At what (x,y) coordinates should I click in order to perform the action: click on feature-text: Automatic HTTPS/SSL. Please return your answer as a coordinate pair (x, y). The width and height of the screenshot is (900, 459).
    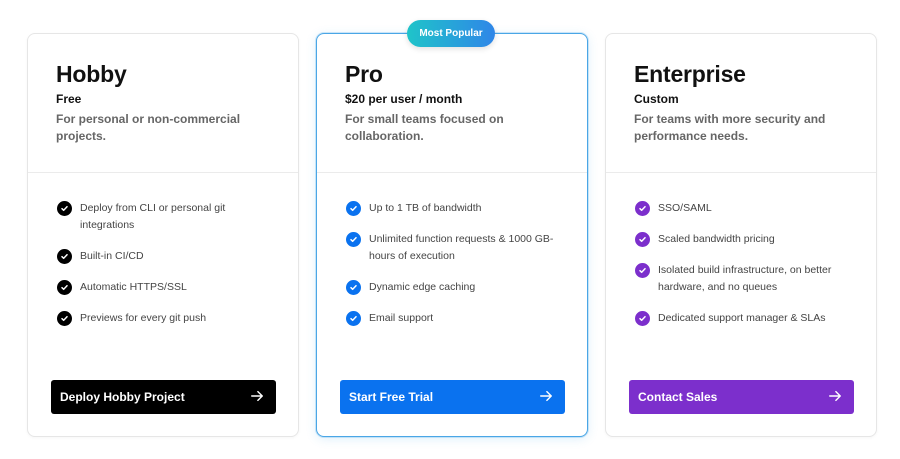
    Looking at the image, I should click on (133, 287).